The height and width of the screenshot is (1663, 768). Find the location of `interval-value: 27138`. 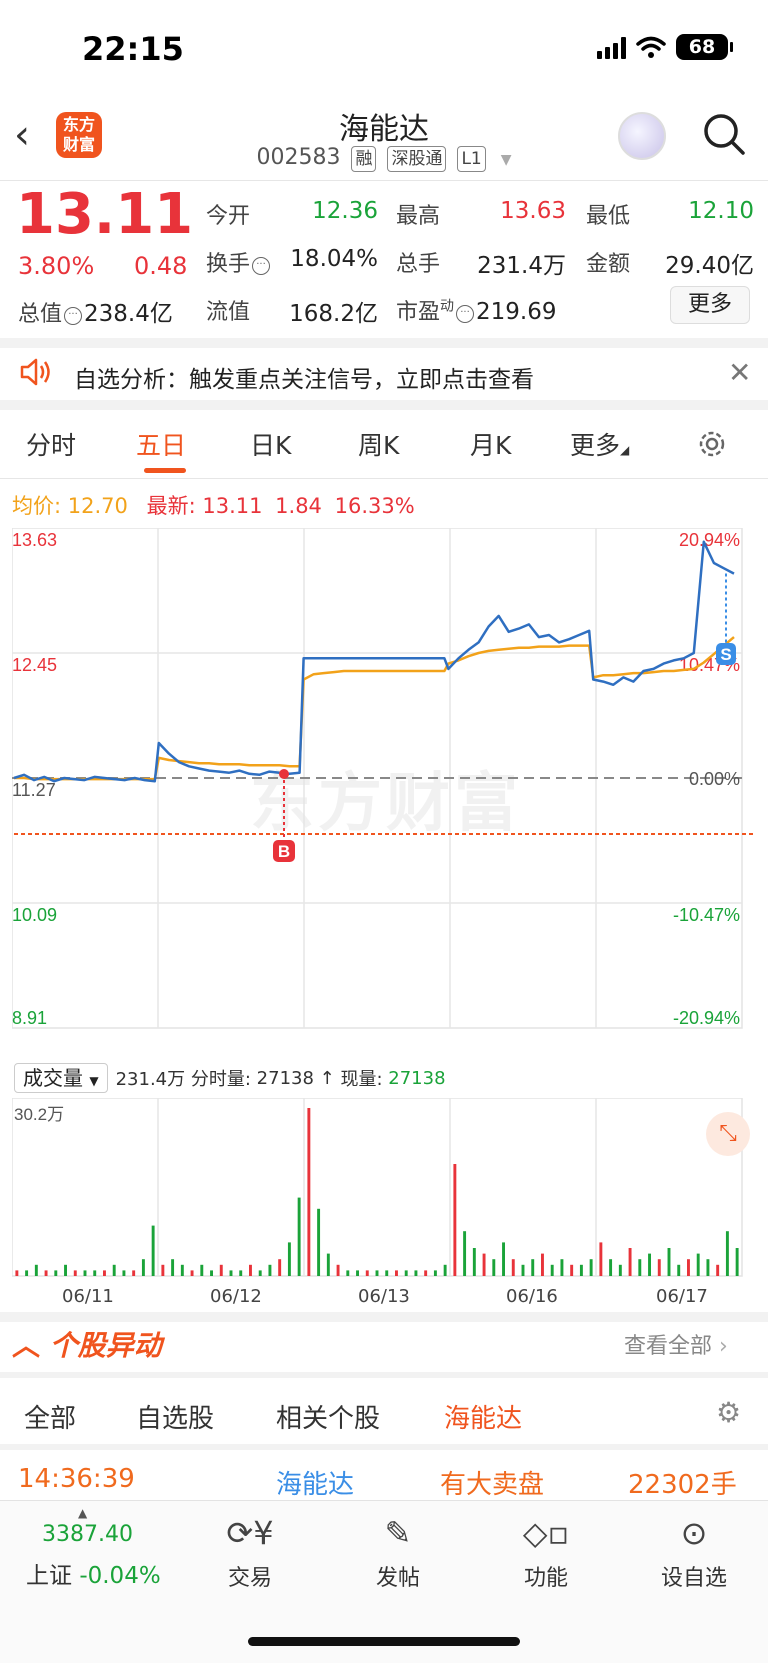

interval-value: 27138 is located at coordinates (285, 1078).